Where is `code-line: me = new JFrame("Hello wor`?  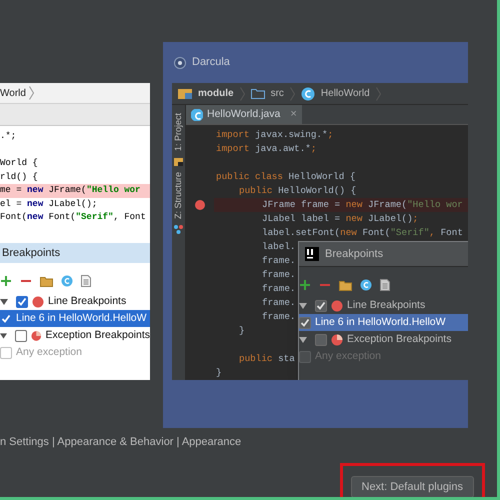 code-line: me = new JFrame("Hello wor is located at coordinates (70, 190).